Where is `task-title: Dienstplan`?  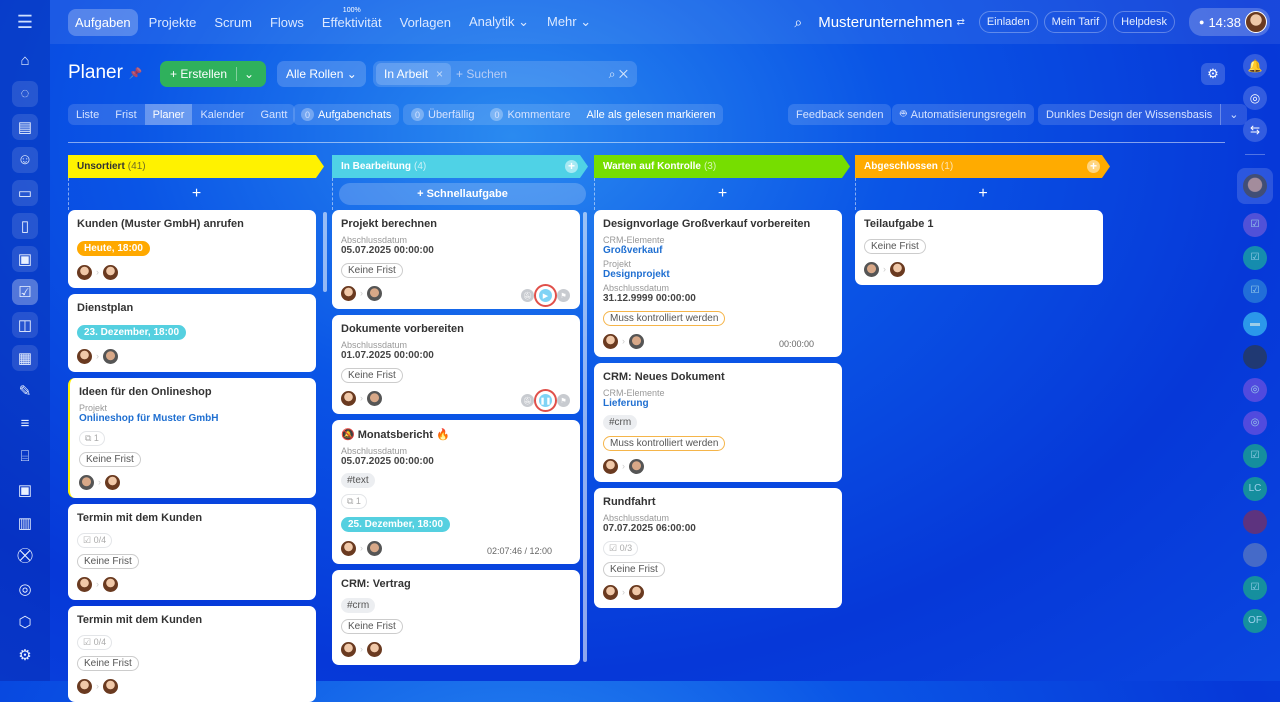
task-title: Dienstplan is located at coordinates (192, 308).